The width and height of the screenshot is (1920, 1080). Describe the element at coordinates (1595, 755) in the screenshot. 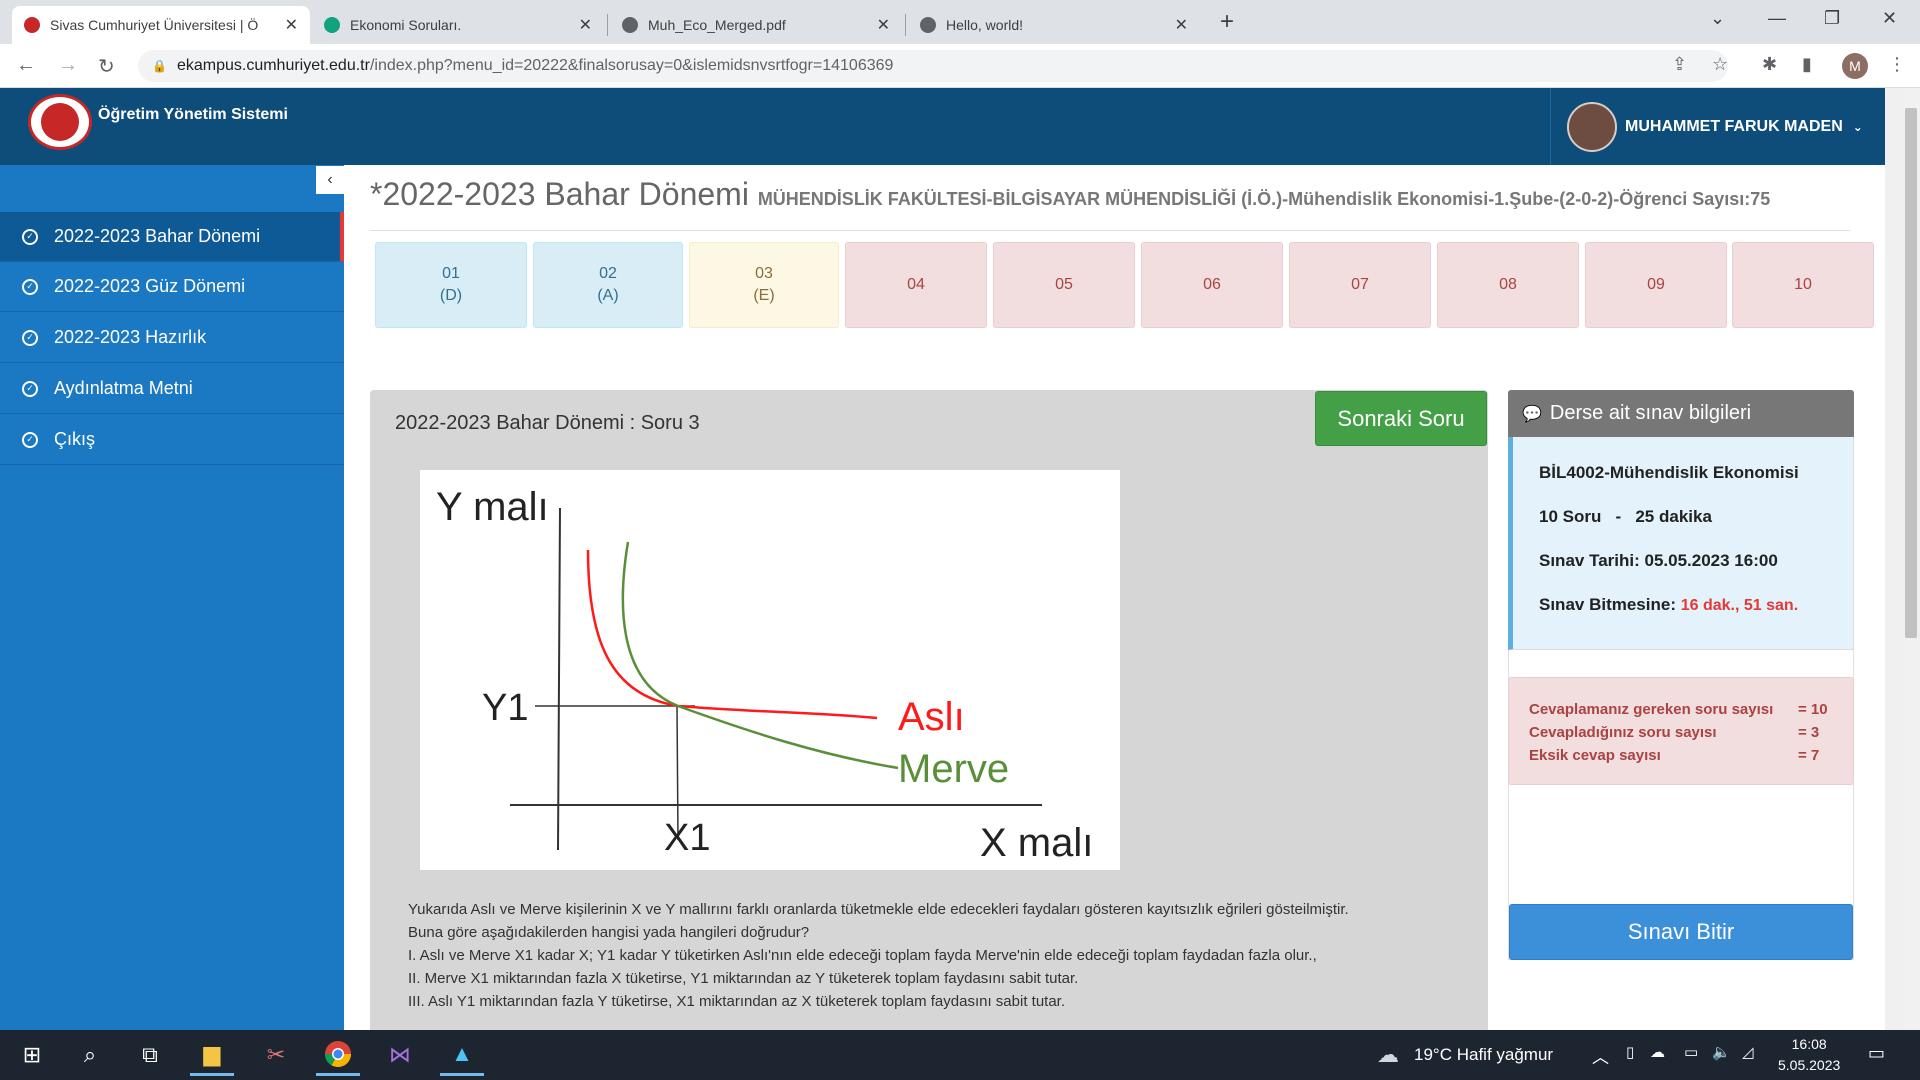

I see `count-label: Eksik cevap sayısı` at that location.